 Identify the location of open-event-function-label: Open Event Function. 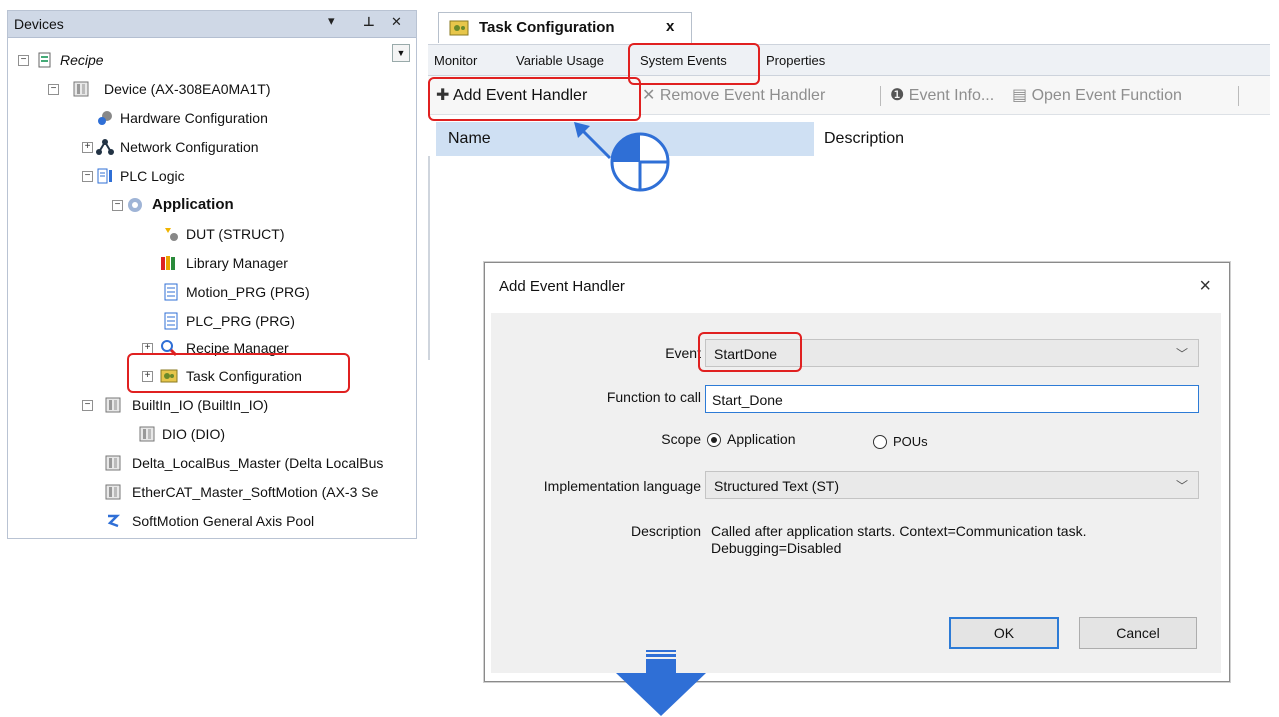
(1106, 95).